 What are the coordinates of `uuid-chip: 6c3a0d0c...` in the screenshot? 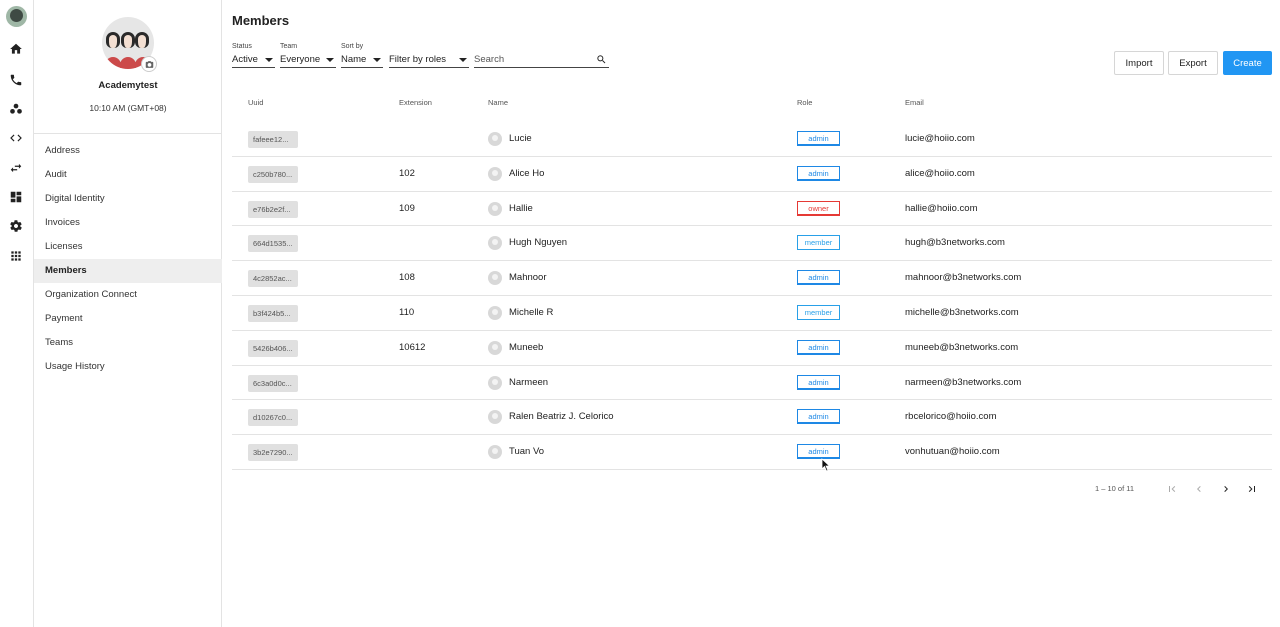 It's located at (273, 383).